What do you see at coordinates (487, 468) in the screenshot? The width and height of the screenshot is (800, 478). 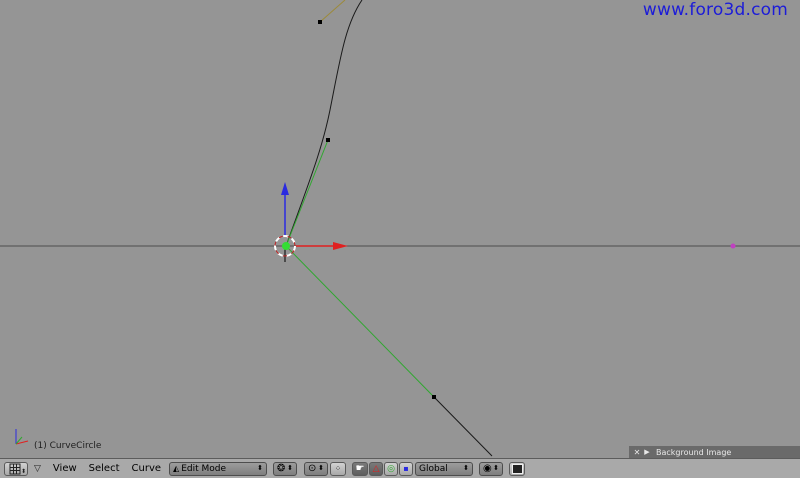 I see `proportional-icon: ◉` at bounding box center [487, 468].